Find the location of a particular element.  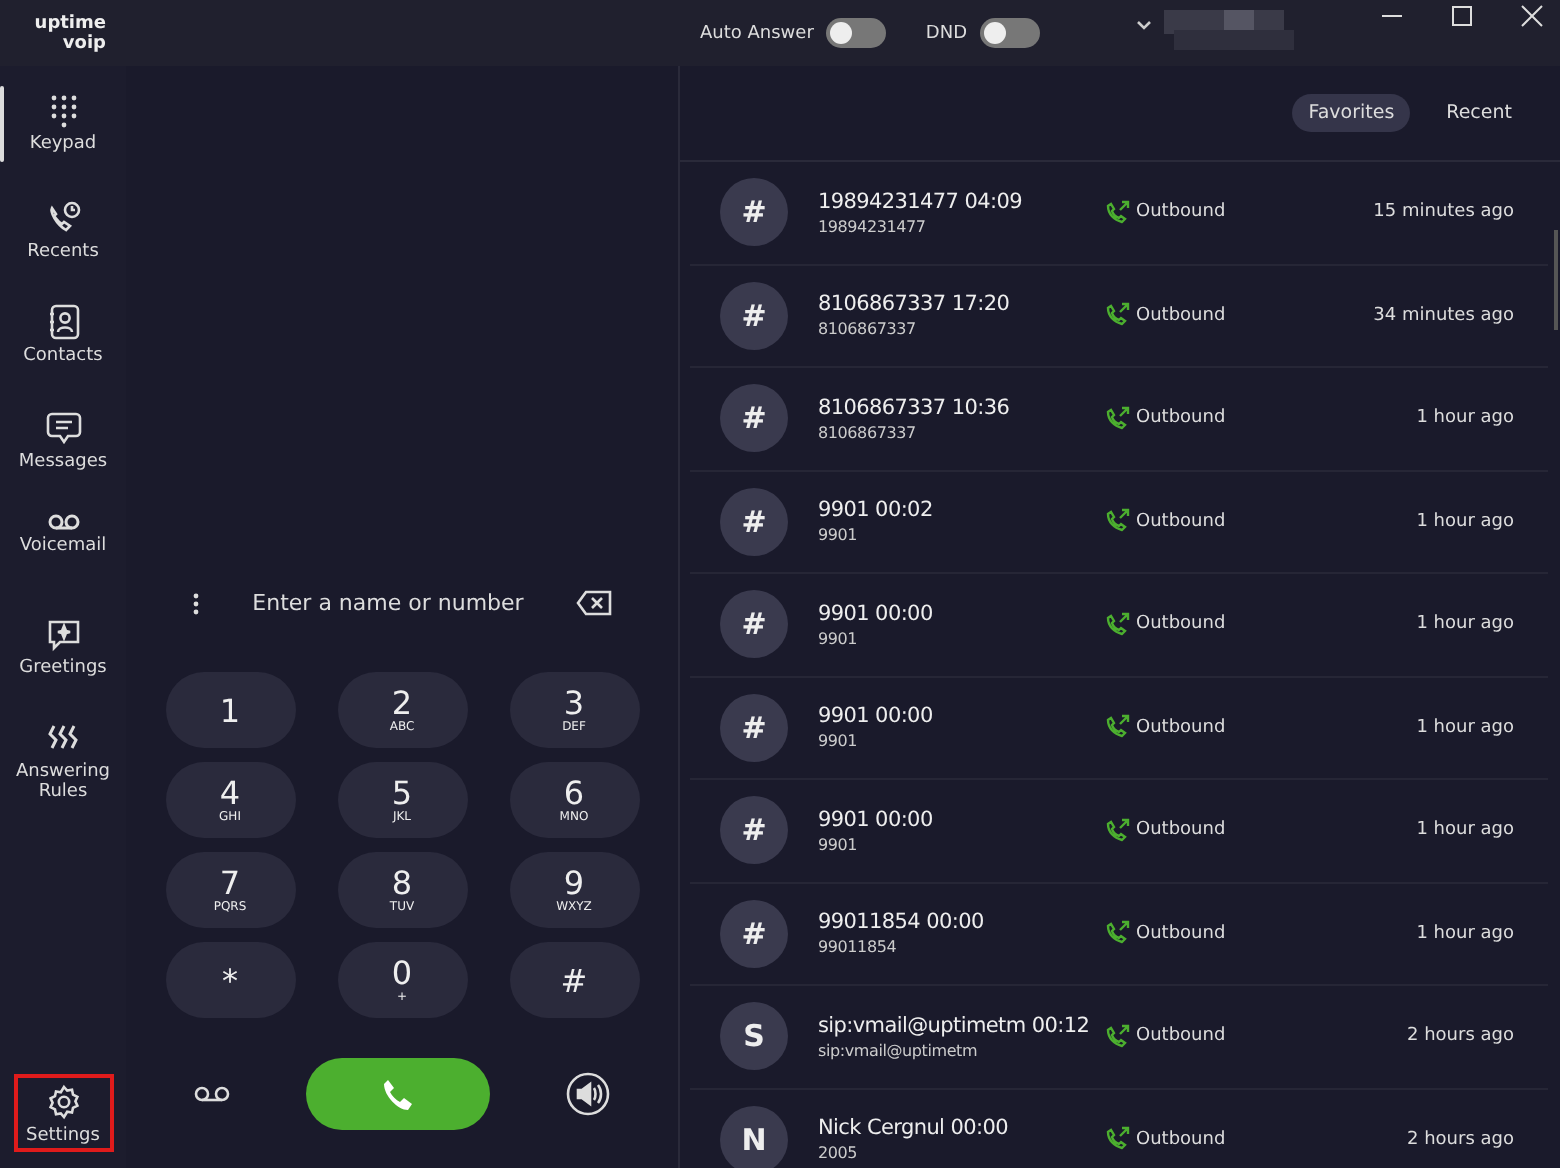

toggle-label: Auto Answer is located at coordinates (757, 33).